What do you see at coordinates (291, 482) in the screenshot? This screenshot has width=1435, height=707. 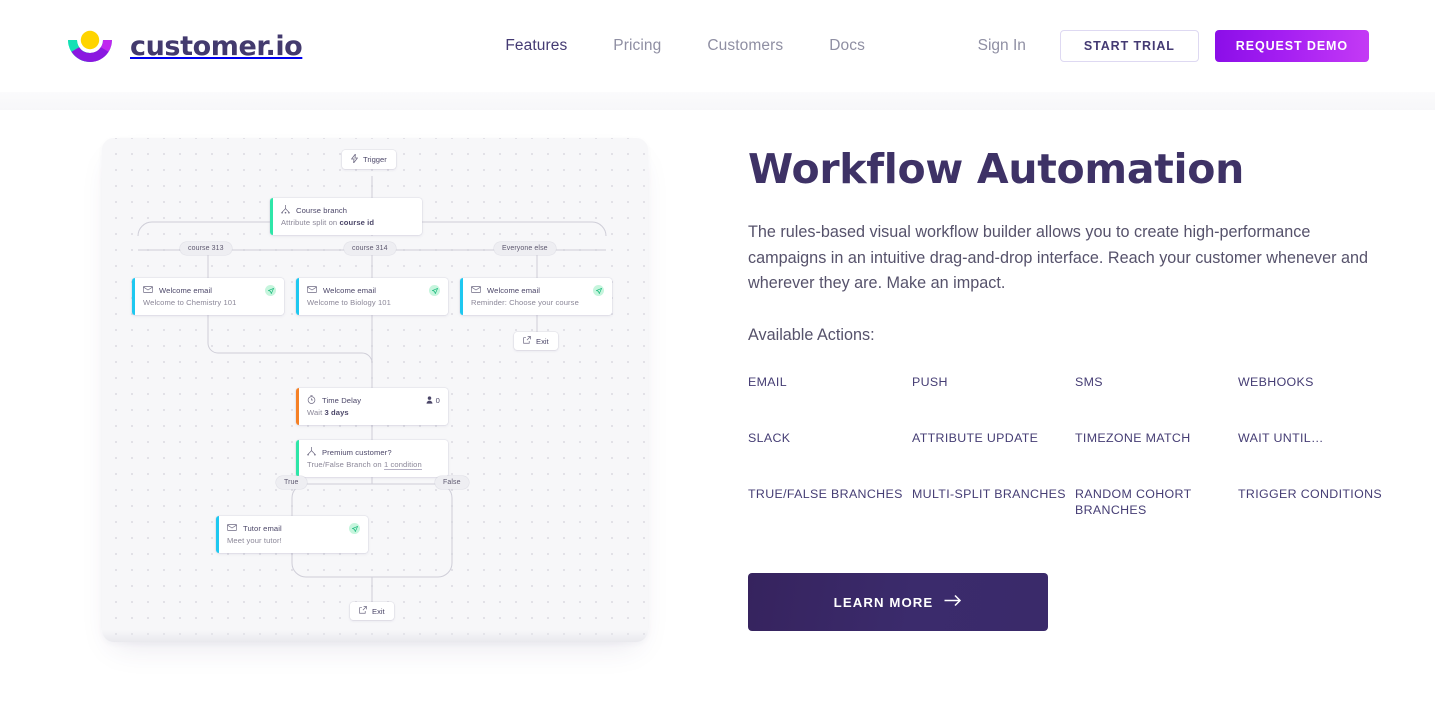 I see `branch-pill-true: True` at bounding box center [291, 482].